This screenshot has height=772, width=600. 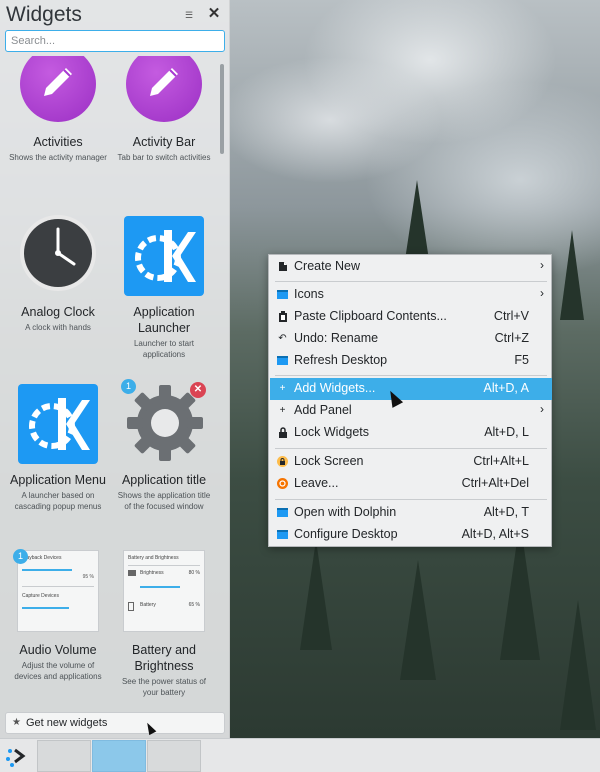 I want to click on plasma-launcher-icon, so click(x=18, y=756).